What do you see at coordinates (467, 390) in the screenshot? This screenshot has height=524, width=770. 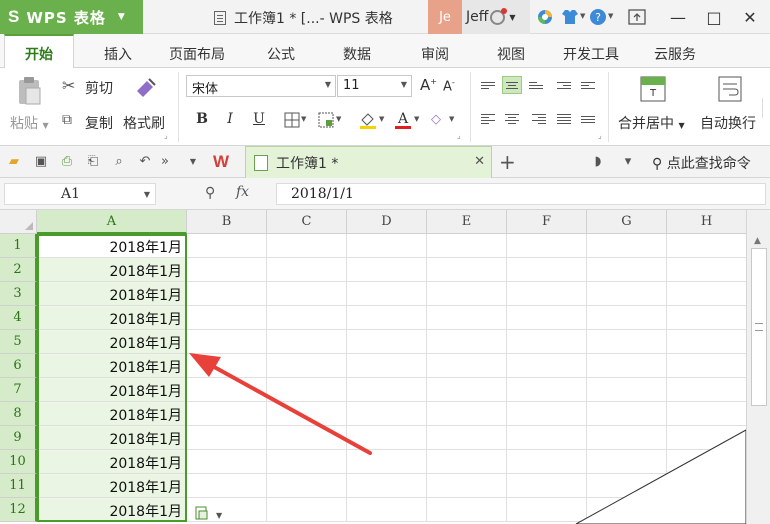 I see `cell-e7` at bounding box center [467, 390].